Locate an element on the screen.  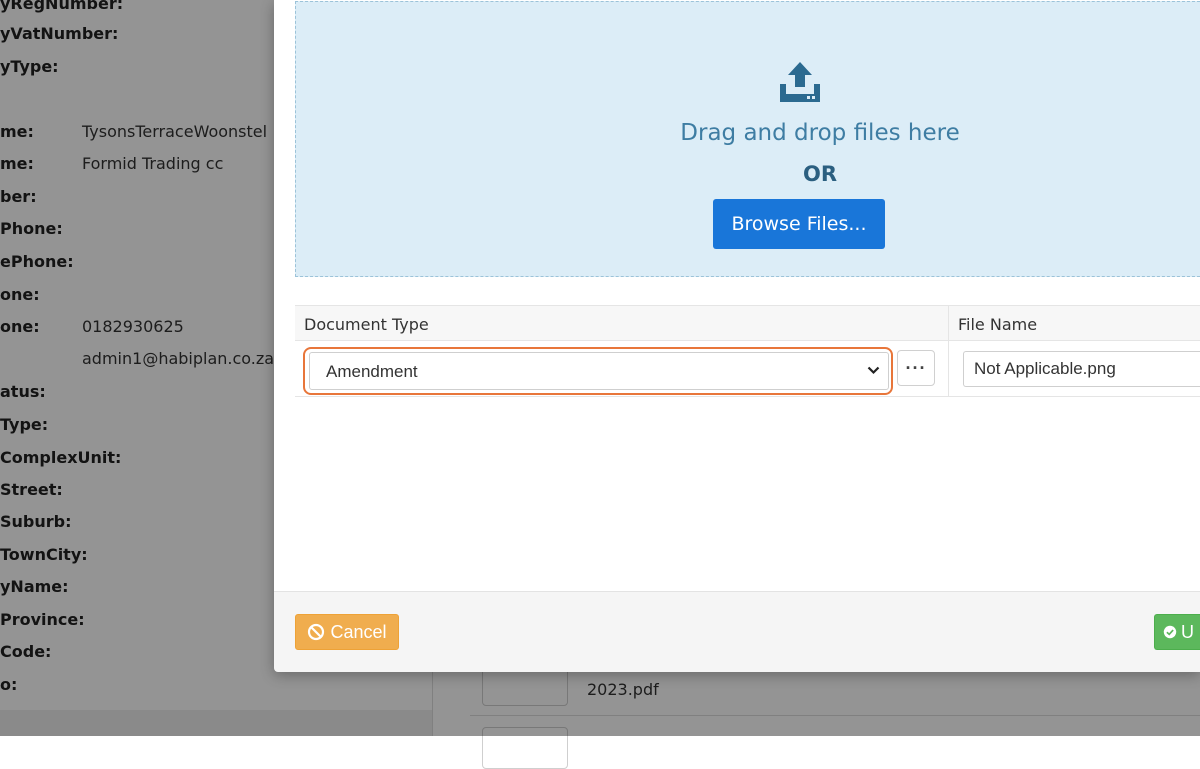
document-type-select: Amendment is located at coordinates (599, 371).